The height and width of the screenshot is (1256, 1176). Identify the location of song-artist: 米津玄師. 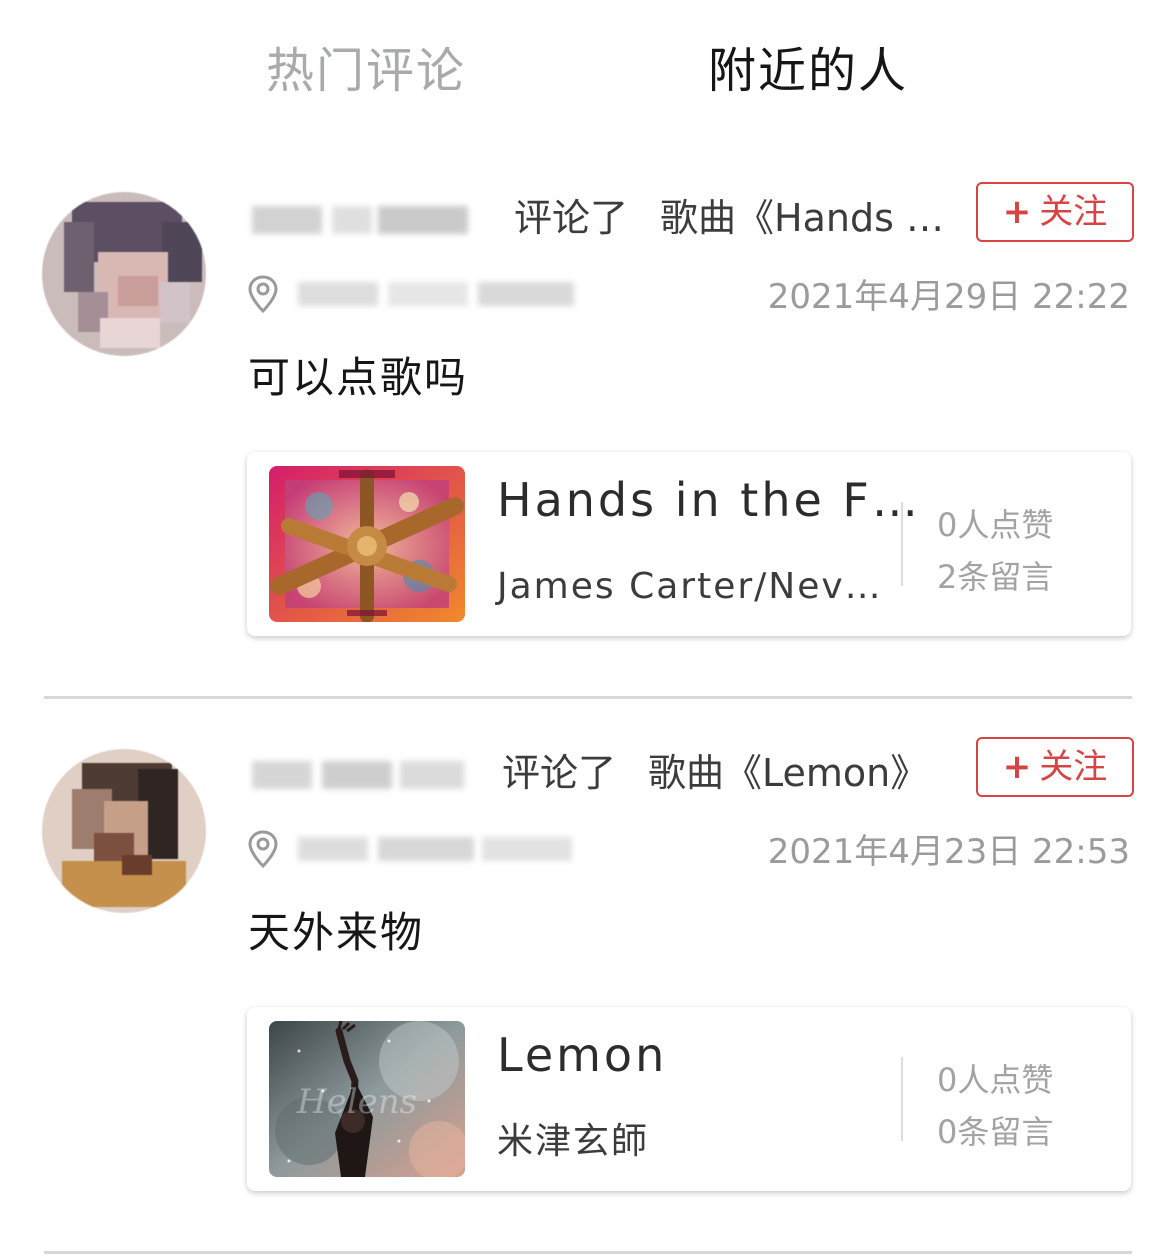
(573, 1141).